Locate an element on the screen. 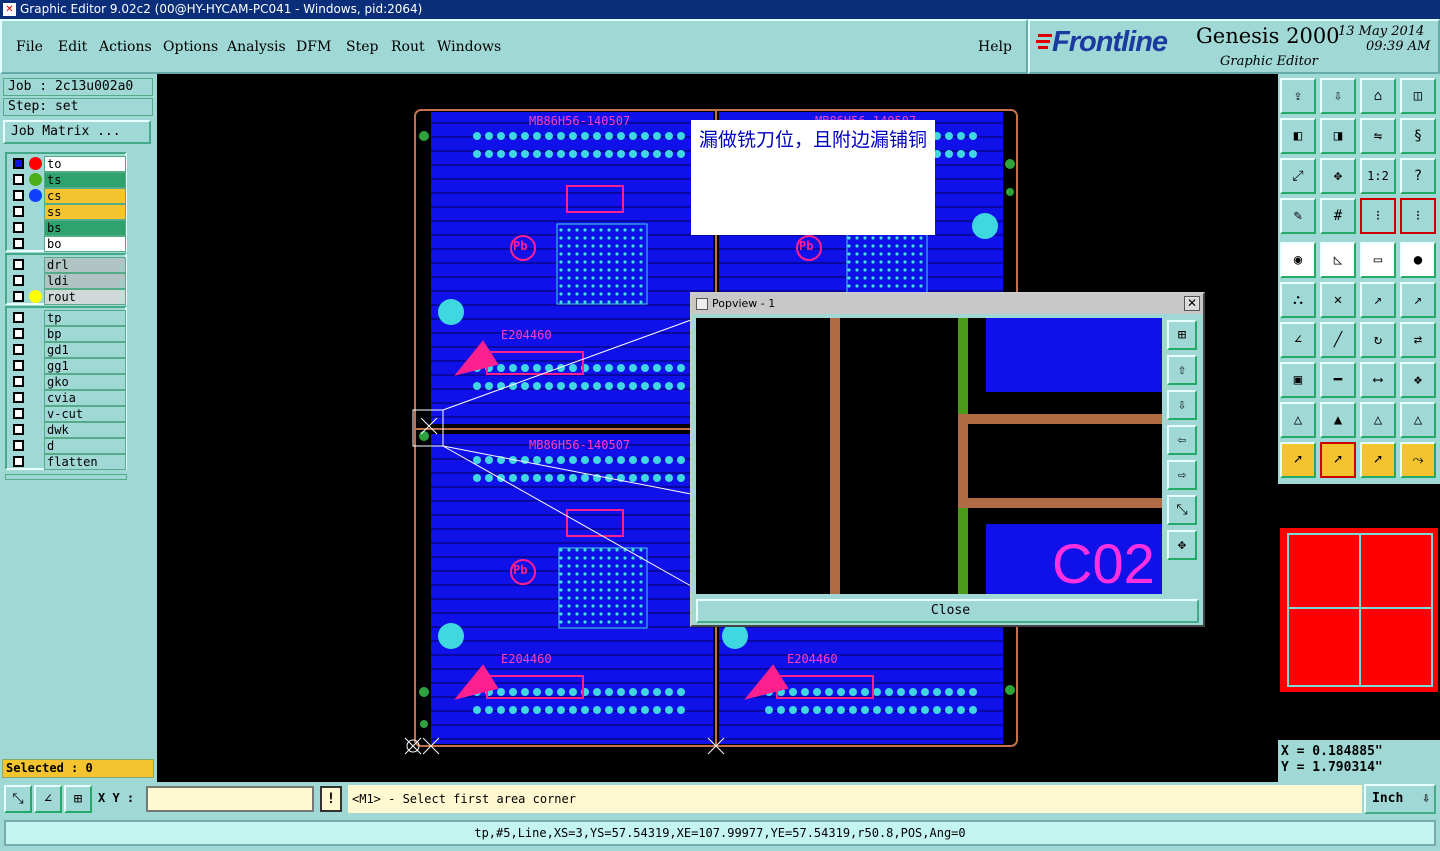 The height and width of the screenshot is (851, 1440). slash-line-icon: ╱ is located at coordinates (1338, 340).